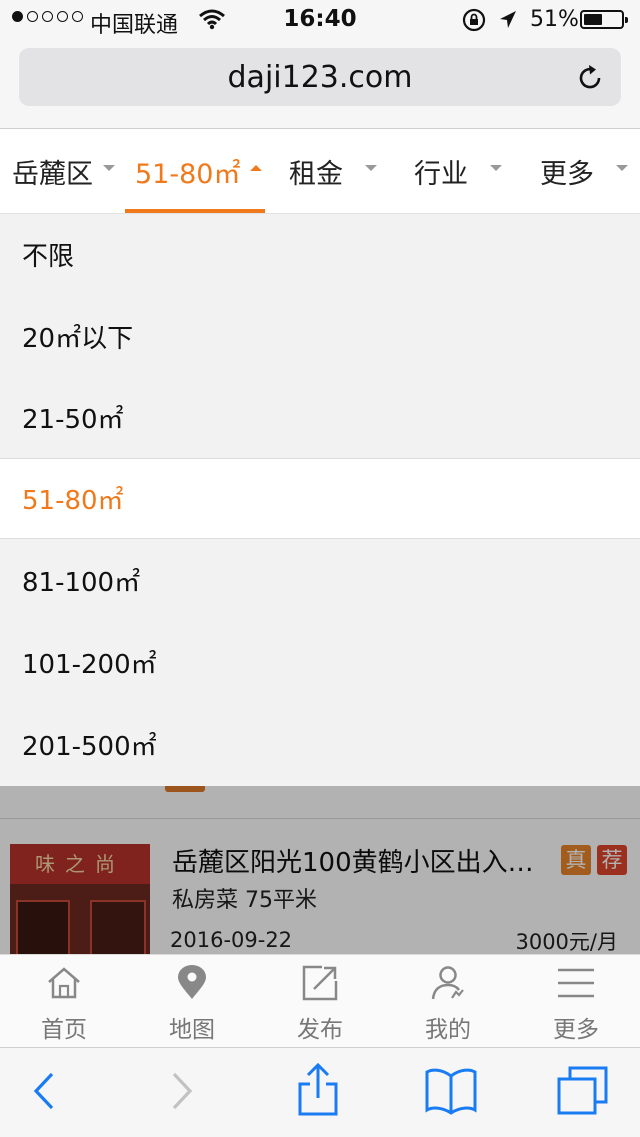  I want to click on area-option-21-50: 21-50㎡, so click(320, 417).